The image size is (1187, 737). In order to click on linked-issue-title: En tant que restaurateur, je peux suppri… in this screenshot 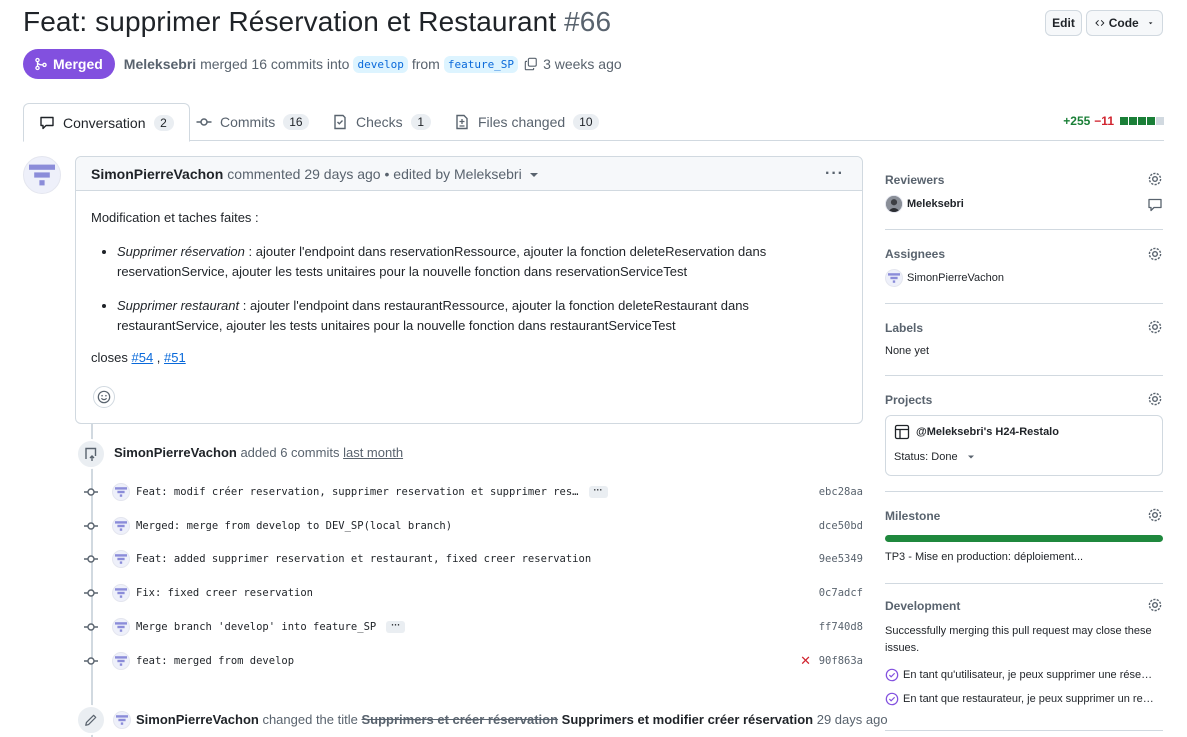, I will do `click(1028, 699)`.